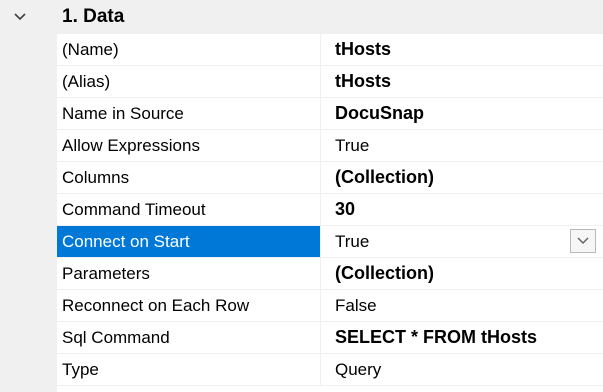 This screenshot has width=603, height=392. I want to click on property-row-name-in-source: Name in Source DocuSnap, so click(330, 114).